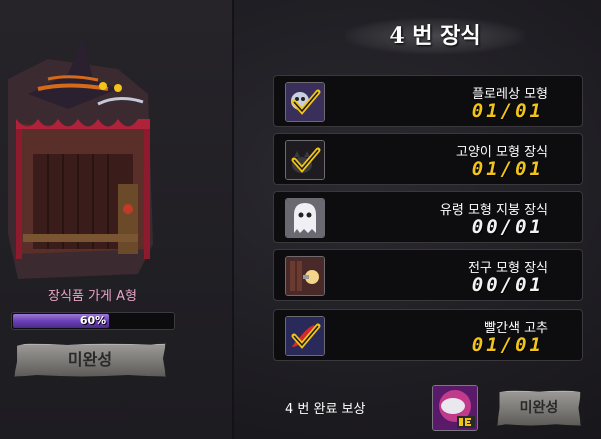  I want to click on reward-incomplete-button: 미완성, so click(539, 408).